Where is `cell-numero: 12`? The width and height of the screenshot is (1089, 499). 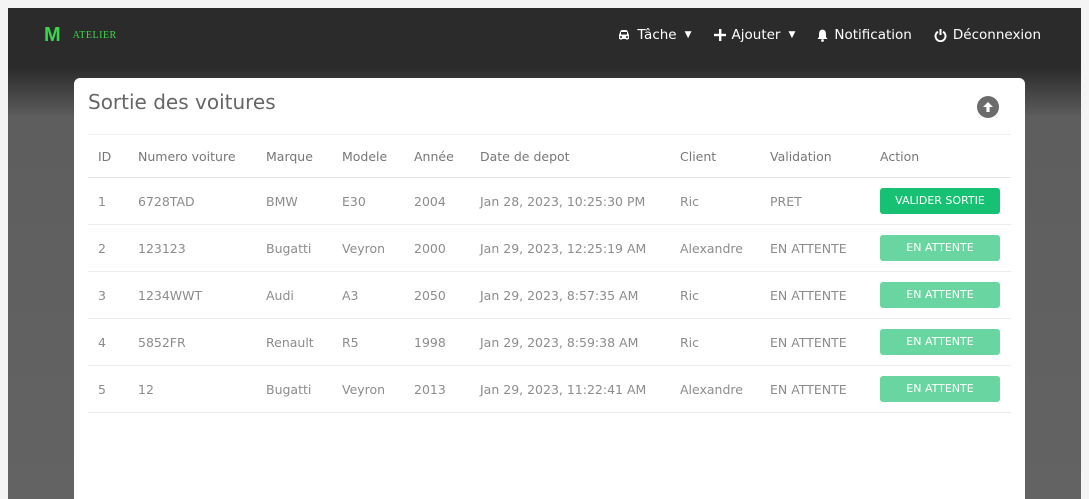 cell-numero: 12 is located at coordinates (192, 389).